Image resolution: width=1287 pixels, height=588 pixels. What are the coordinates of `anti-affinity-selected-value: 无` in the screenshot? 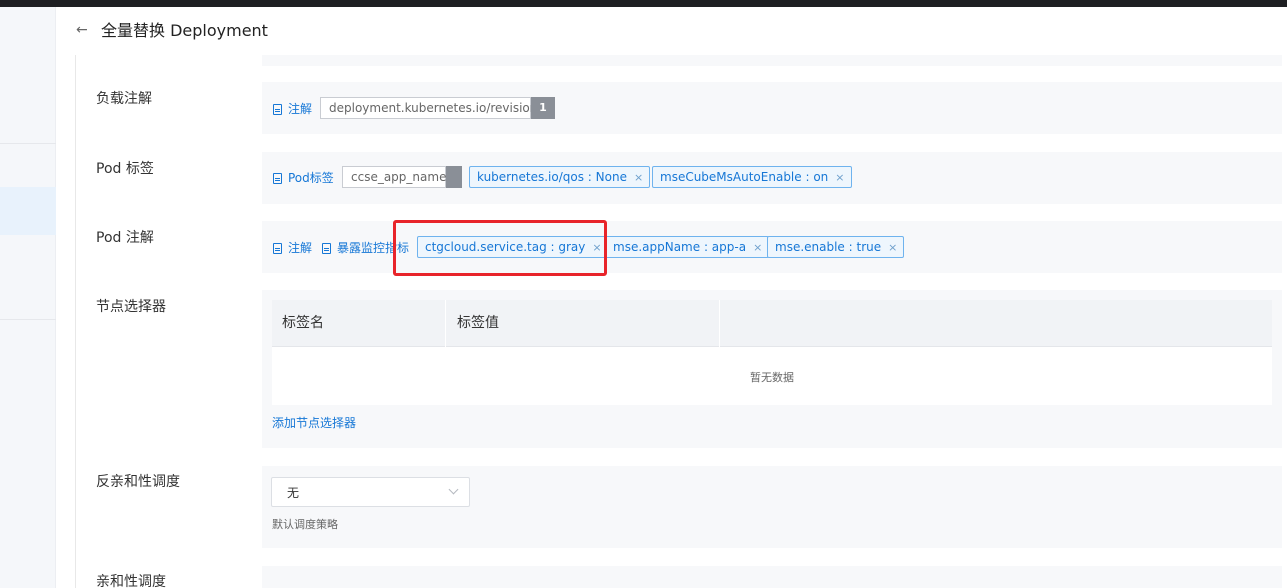 It's located at (293, 493).